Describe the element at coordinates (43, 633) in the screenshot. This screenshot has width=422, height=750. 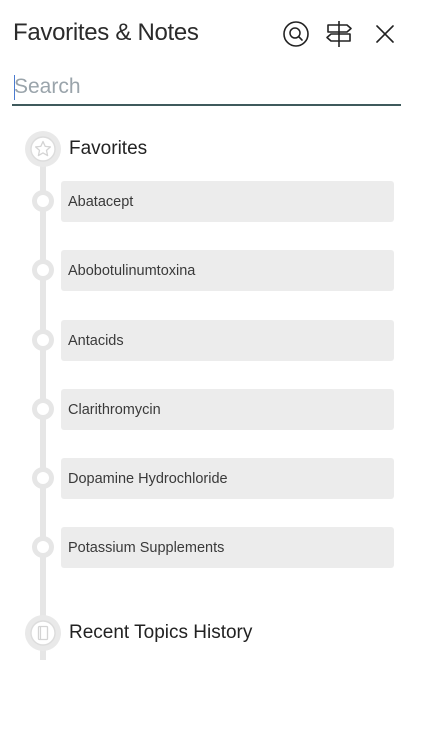
I see `book-icon` at that location.